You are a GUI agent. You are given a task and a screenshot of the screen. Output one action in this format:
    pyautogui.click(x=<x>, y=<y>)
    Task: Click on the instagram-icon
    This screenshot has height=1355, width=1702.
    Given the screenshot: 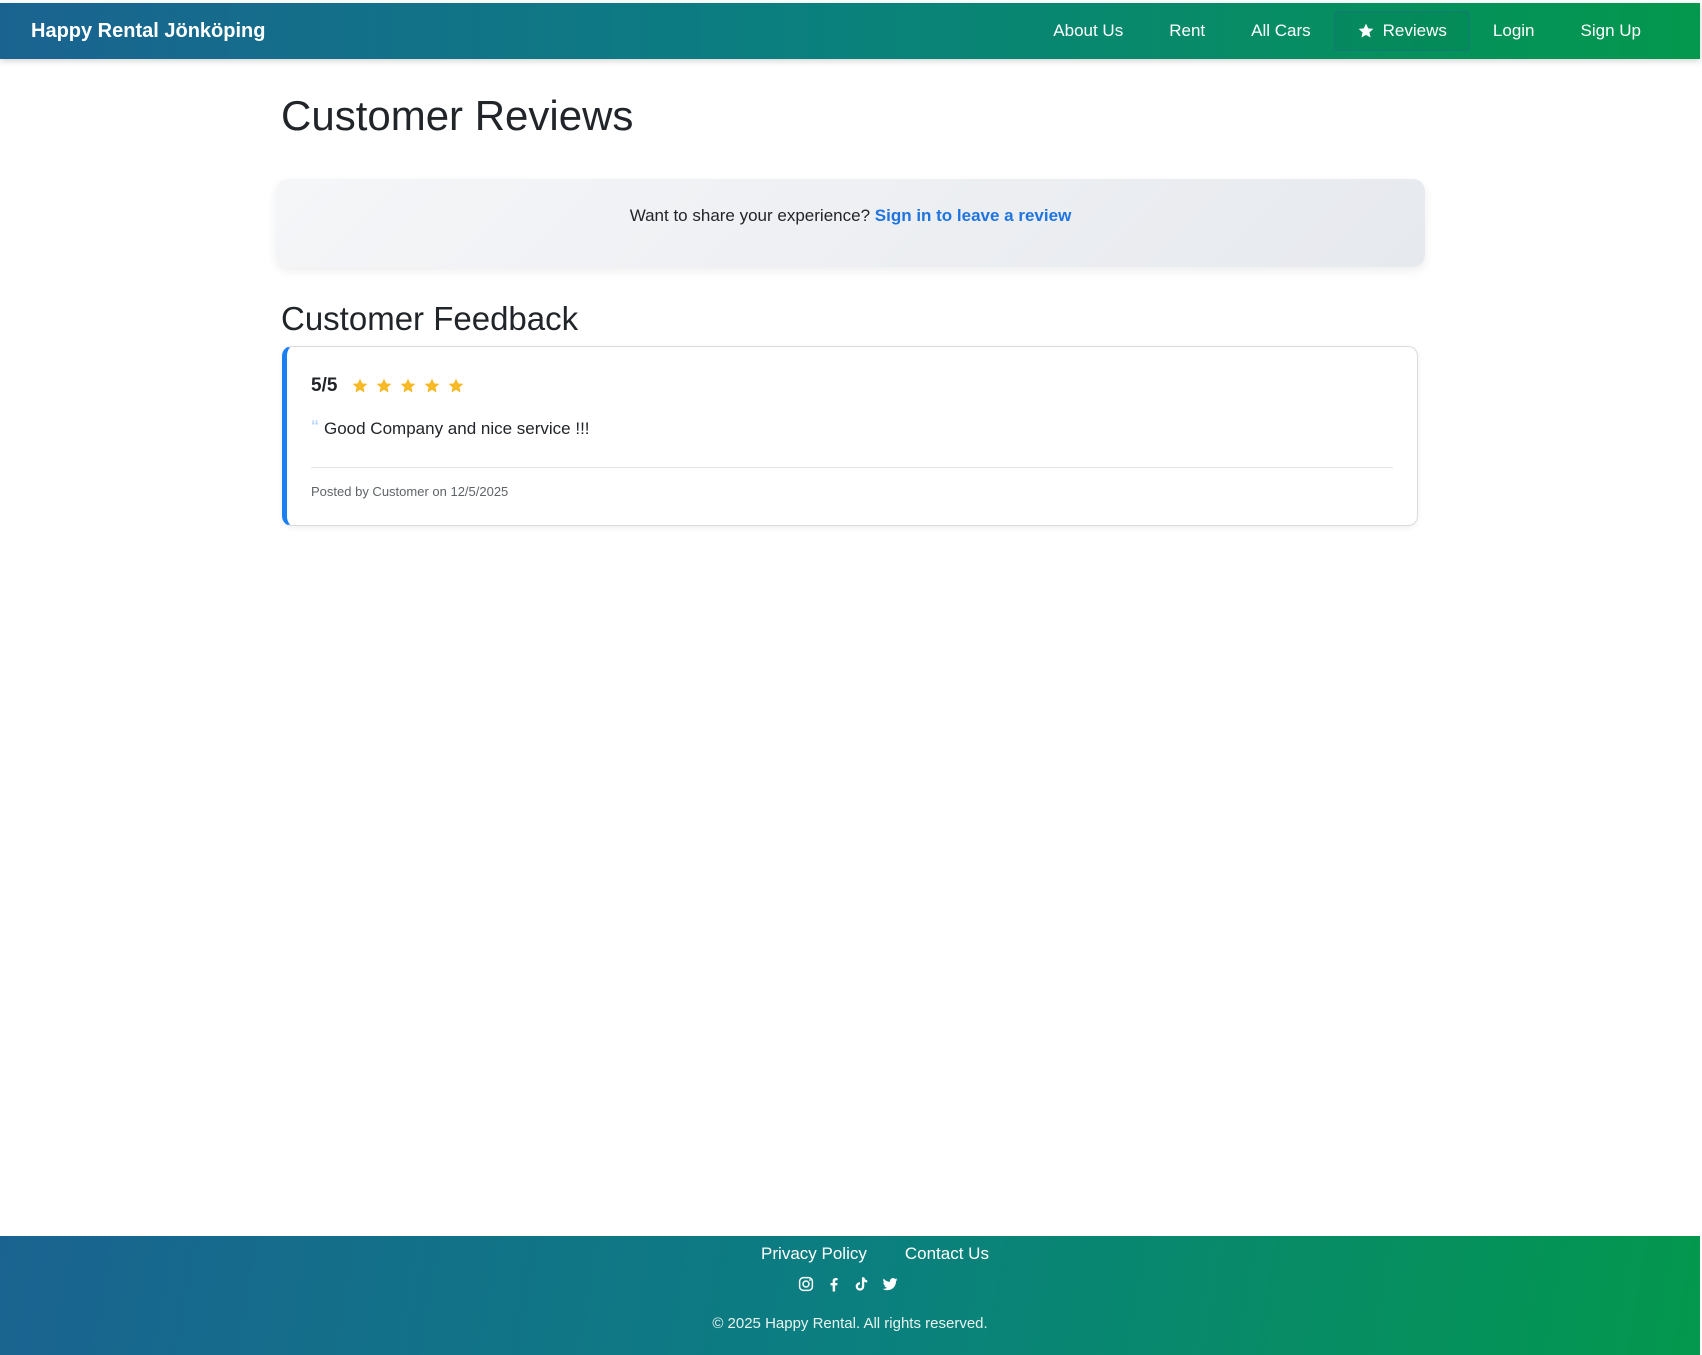 What is the action you would take?
    pyautogui.click(x=806, y=1284)
    